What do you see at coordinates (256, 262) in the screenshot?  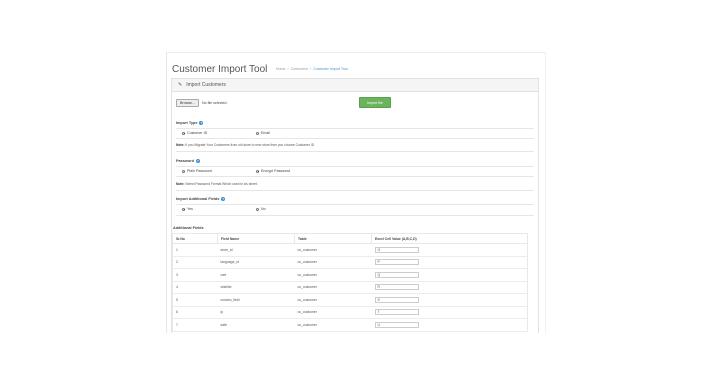 I see `row-field: language_id` at bounding box center [256, 262].